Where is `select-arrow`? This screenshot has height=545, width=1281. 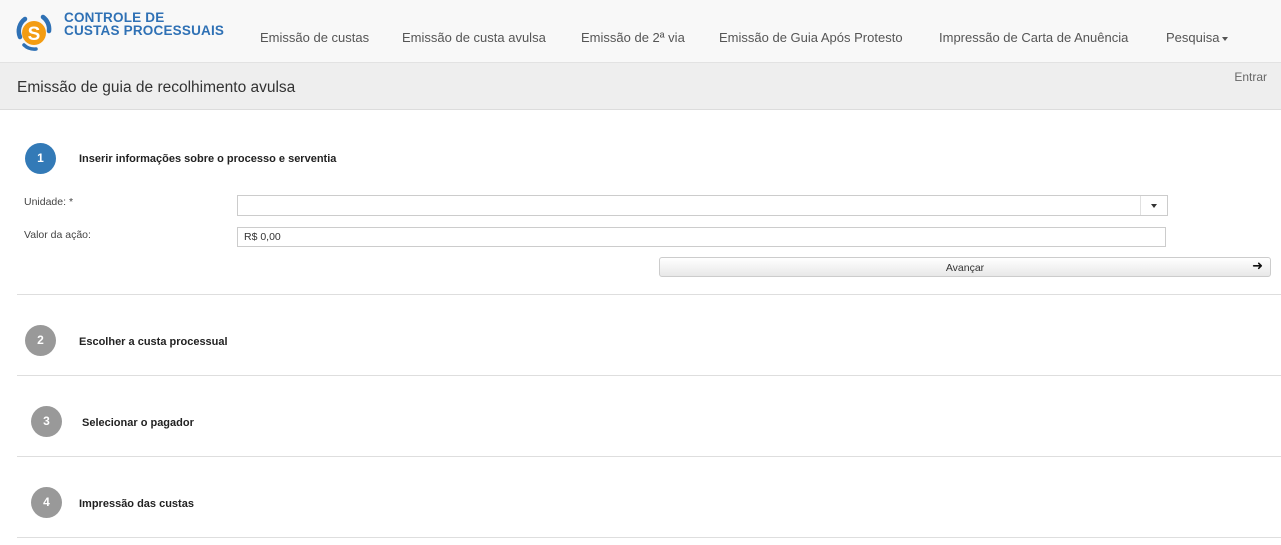
select-arrow is located at coordinates (1153, 205).